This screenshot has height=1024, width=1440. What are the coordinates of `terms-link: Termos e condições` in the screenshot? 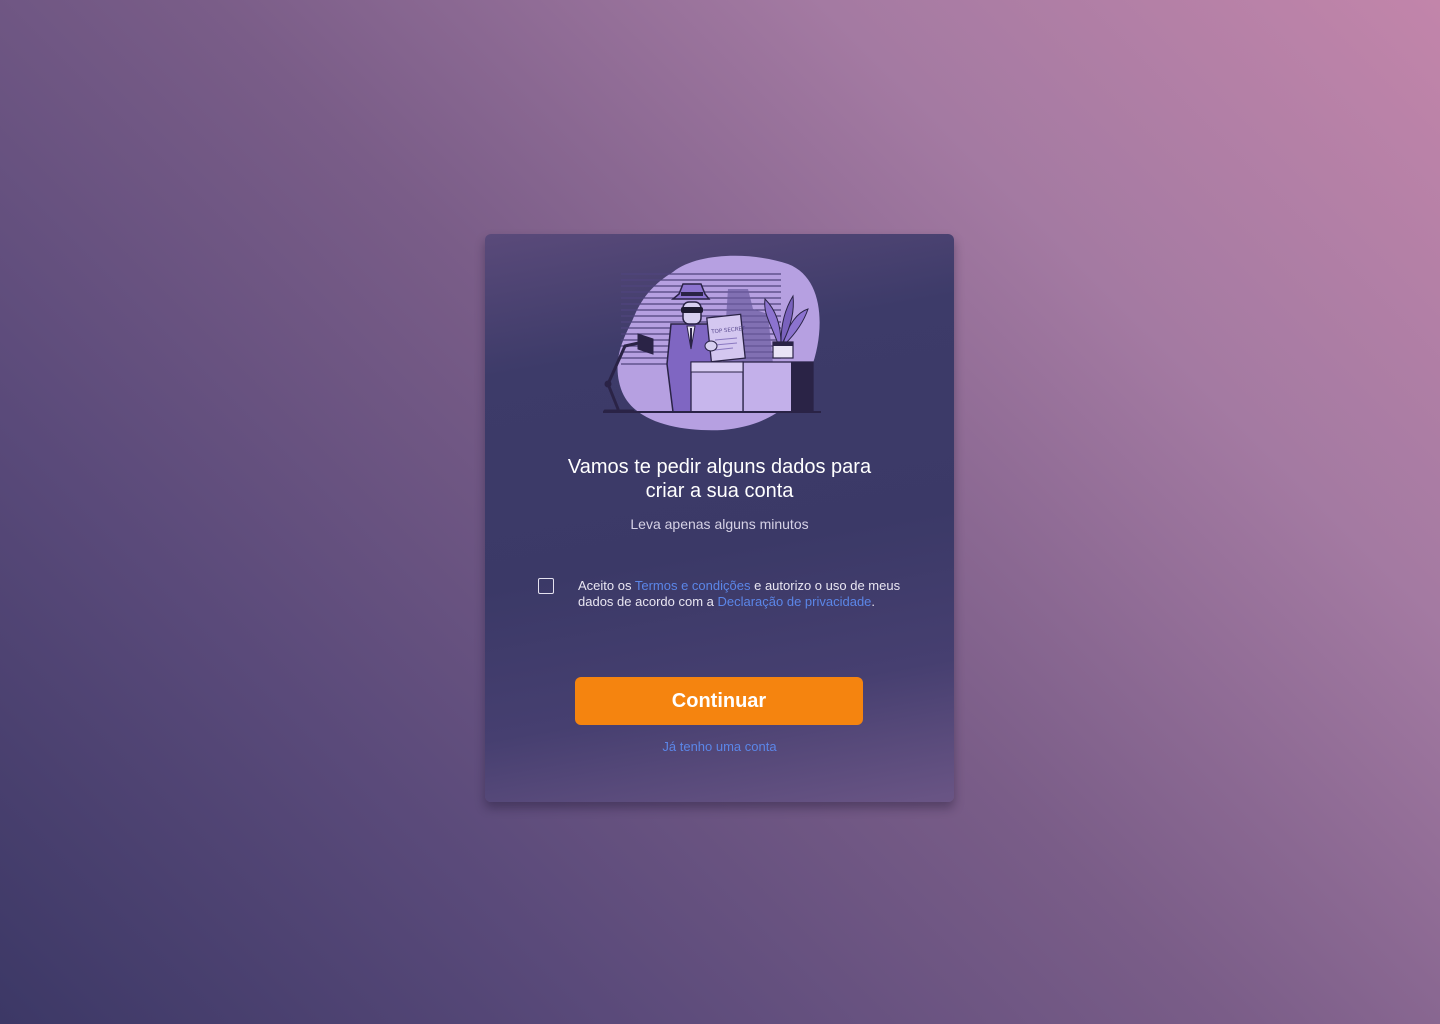 It's located at (693, 585).